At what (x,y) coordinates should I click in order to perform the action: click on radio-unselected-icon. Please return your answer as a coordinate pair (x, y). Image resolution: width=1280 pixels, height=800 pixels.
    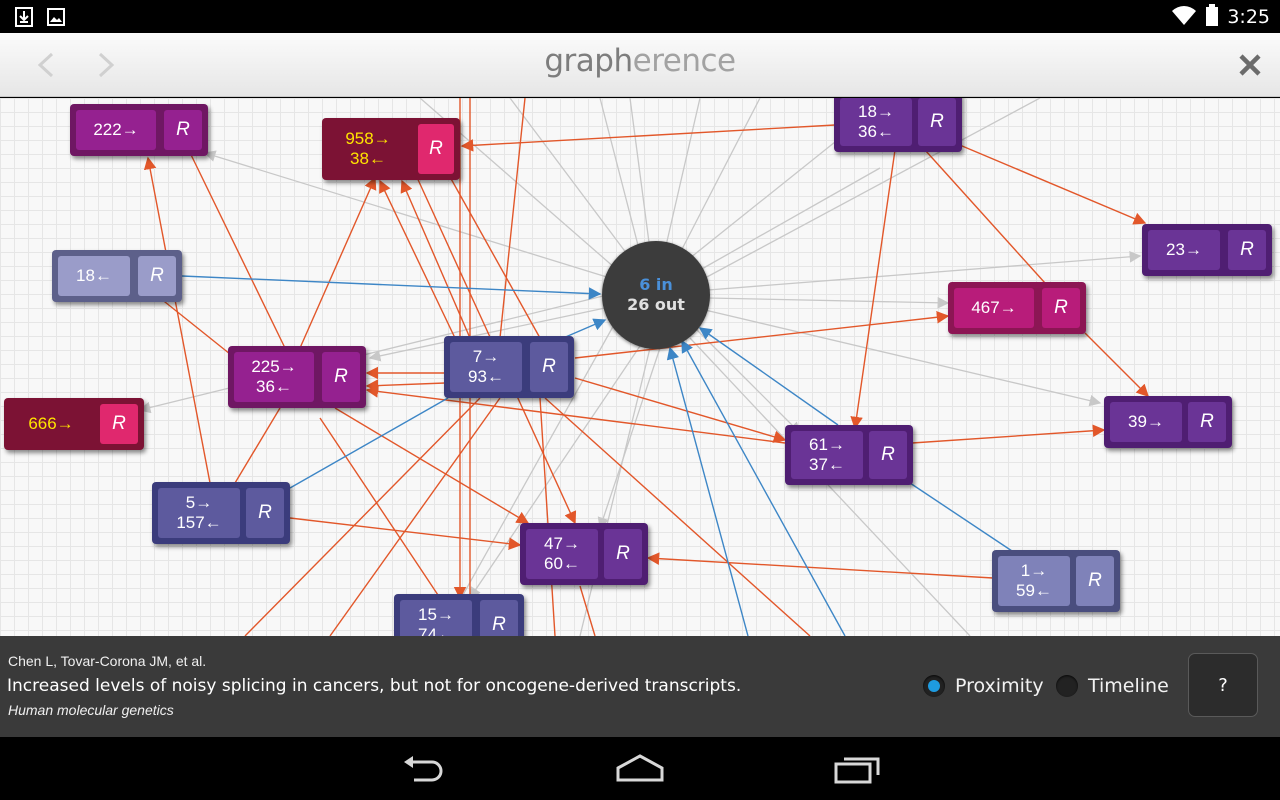
    Looking at the image, I should click on (1067, 686).